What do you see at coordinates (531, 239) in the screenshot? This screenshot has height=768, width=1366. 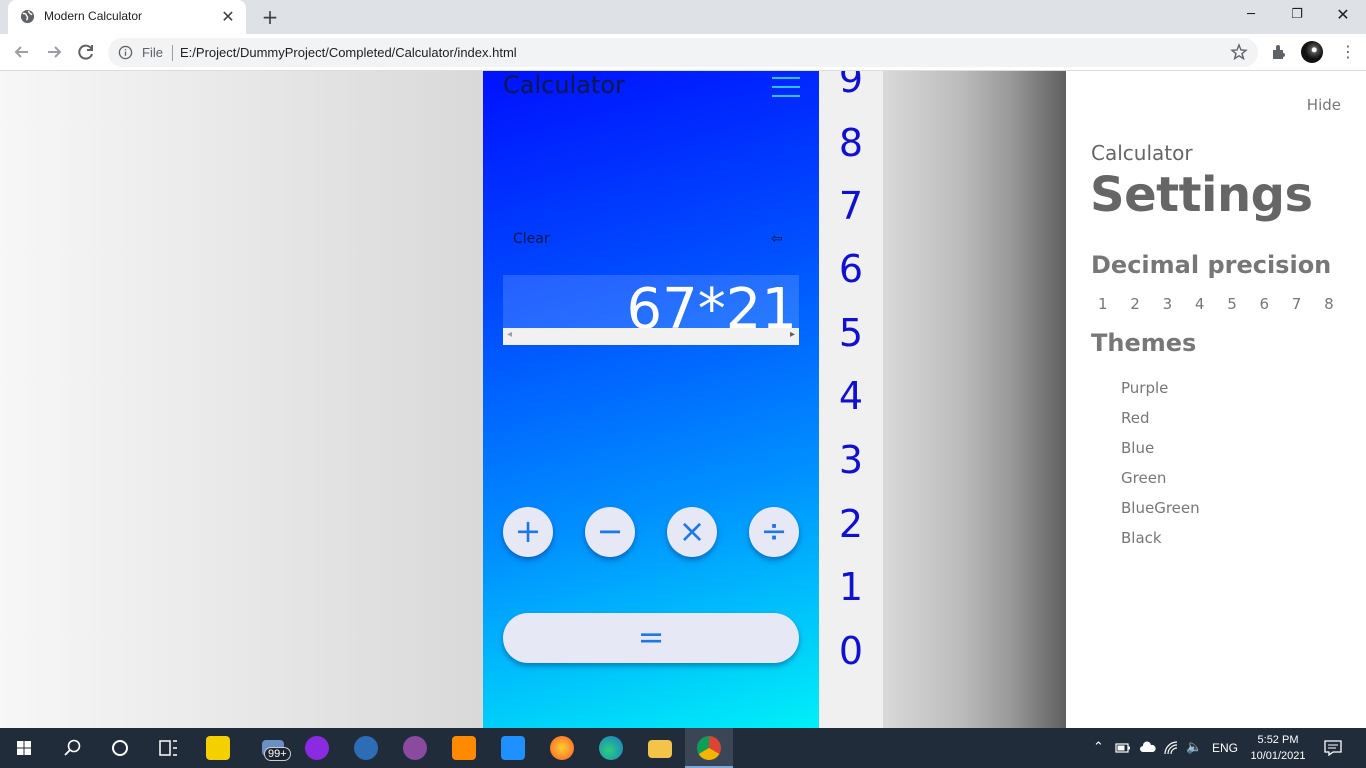 I see `clear-button: Clear` at bounding box center [531, 239].